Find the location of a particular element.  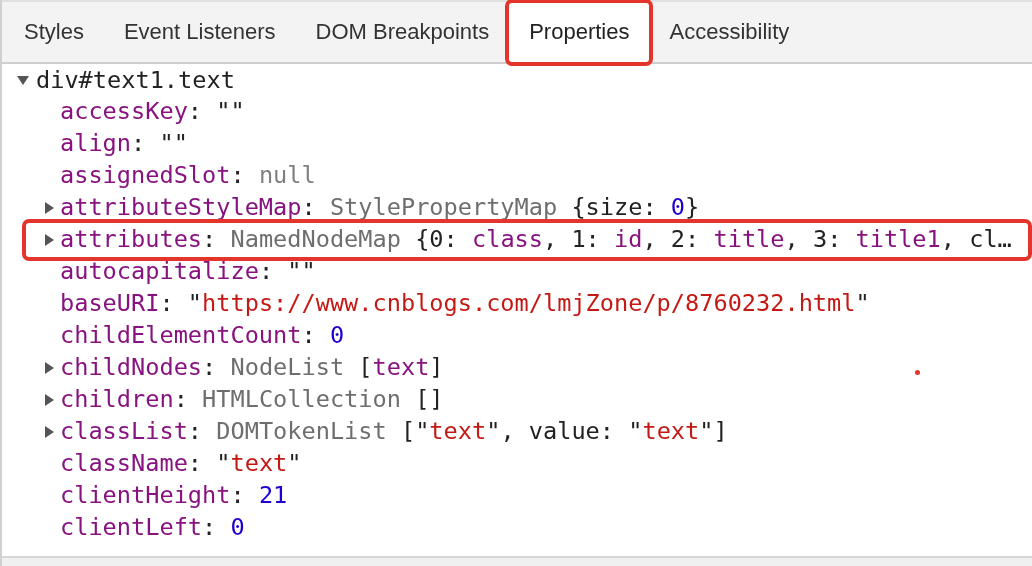

property-entry: baseURI: "https://www.cnblogs.com/lmjZone/p/8760232.html" is located at coordinates (465, 304).